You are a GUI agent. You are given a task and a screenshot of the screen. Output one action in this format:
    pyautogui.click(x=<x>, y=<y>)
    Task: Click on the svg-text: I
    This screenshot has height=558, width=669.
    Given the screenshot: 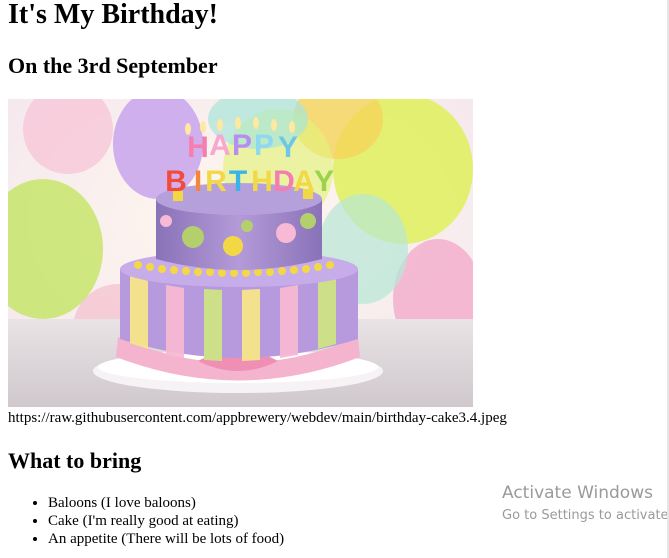 What is the action you would take?
    pyautogui.click(x=198, y=181)
    